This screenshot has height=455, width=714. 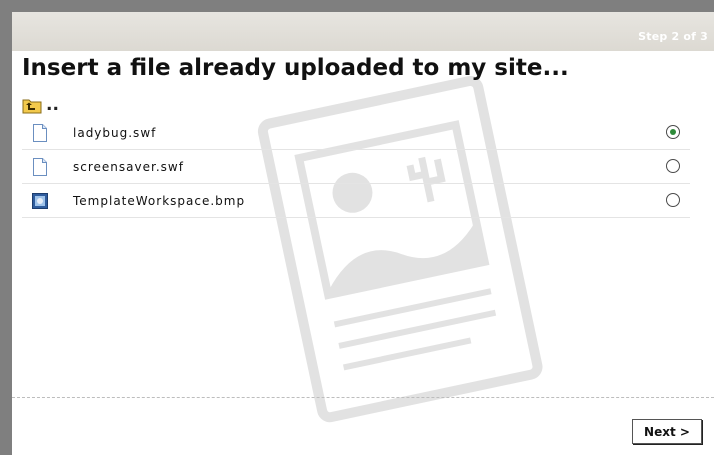 I want to click on step-indicator: Step 2 of 3, so click(x=673, y=36).